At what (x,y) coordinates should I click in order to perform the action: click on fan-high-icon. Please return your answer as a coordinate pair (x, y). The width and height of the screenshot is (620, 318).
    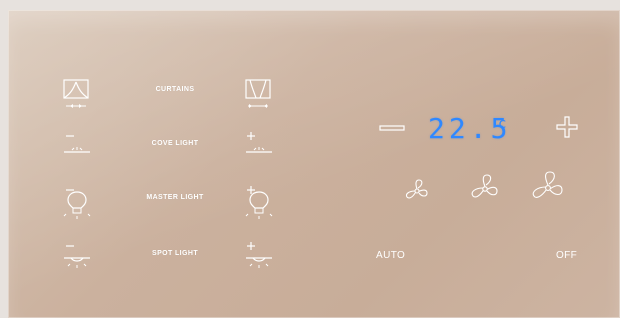
    Looking at the image, I should click on (547, 184).